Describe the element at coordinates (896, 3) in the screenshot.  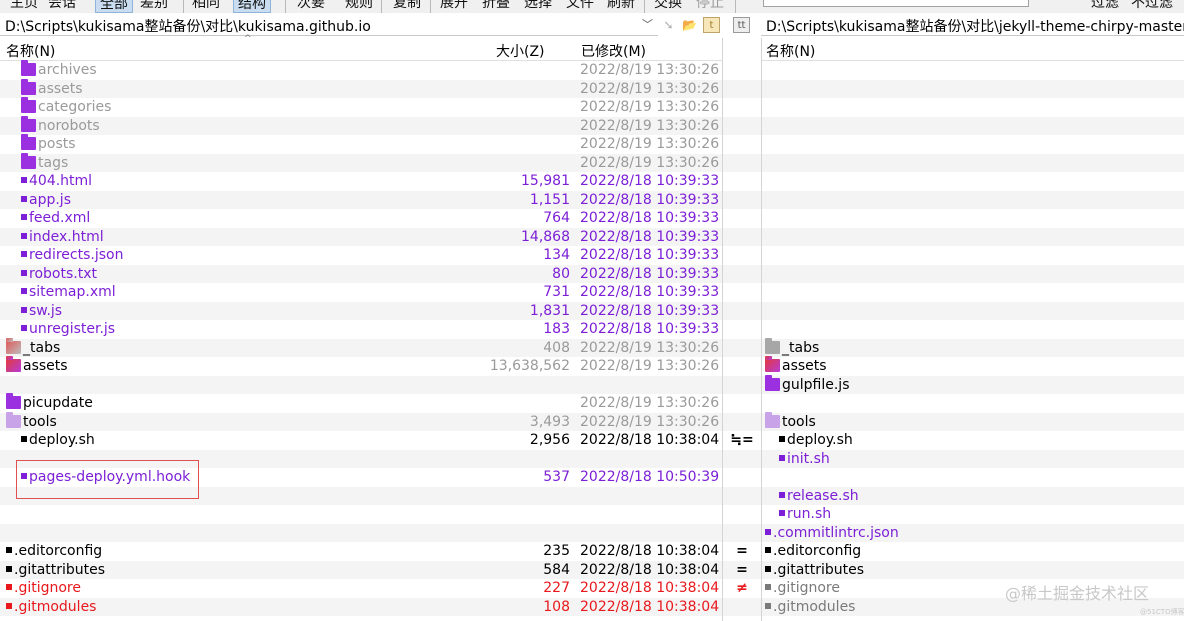
I see `filter-input` at that location.